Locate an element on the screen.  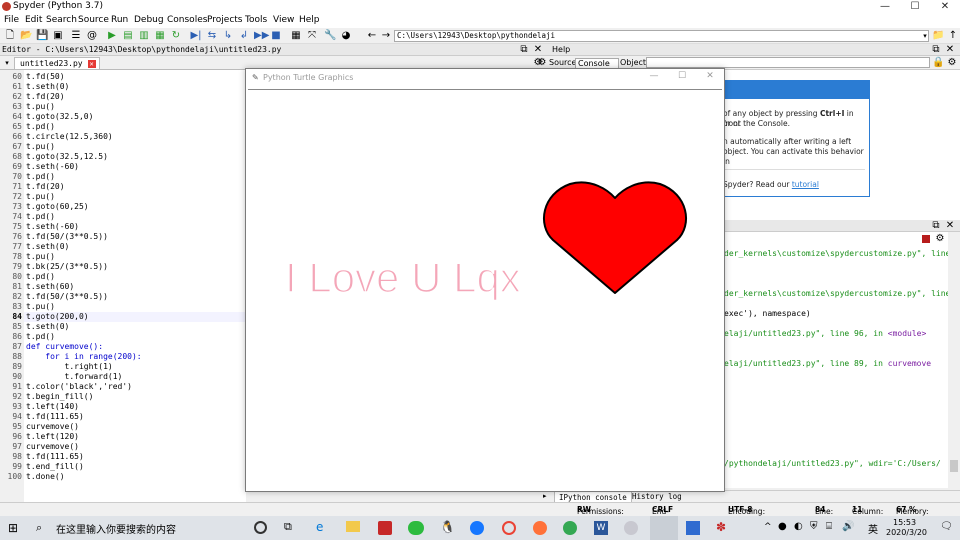
maximize-button: ☐ is located at coordinates (915, 7).